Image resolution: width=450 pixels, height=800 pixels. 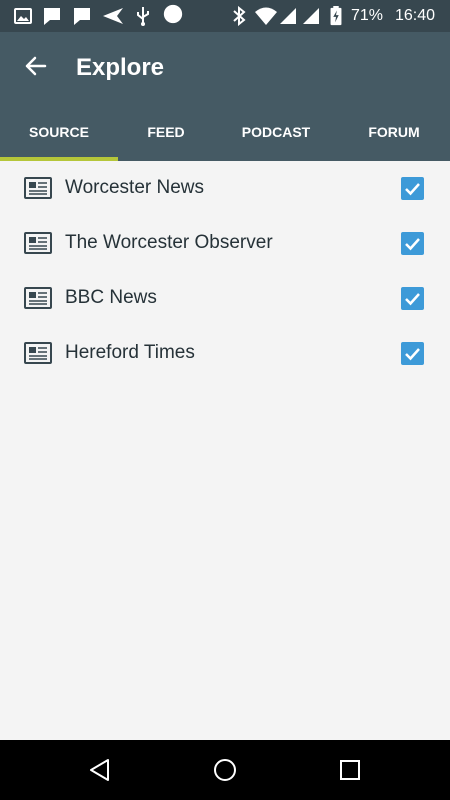 What do you see at coordinates (394, 132) in the screenshot?
I see `tab-label: FORUM` at bounding box center [394, 132].